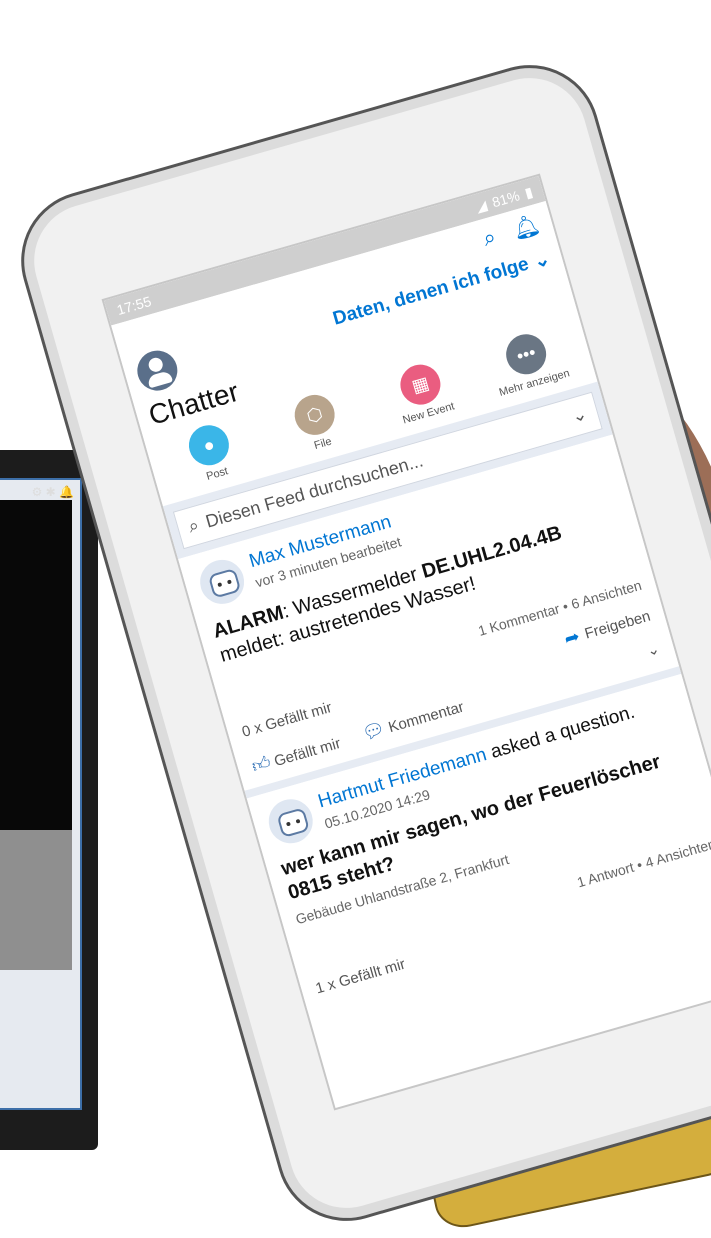 The width and height of the screenshot is (711, 1238). Describe the element at coordinates (287, 719) in the screenshot. I see `like-count: 0 x Gefällt mir` at that location.